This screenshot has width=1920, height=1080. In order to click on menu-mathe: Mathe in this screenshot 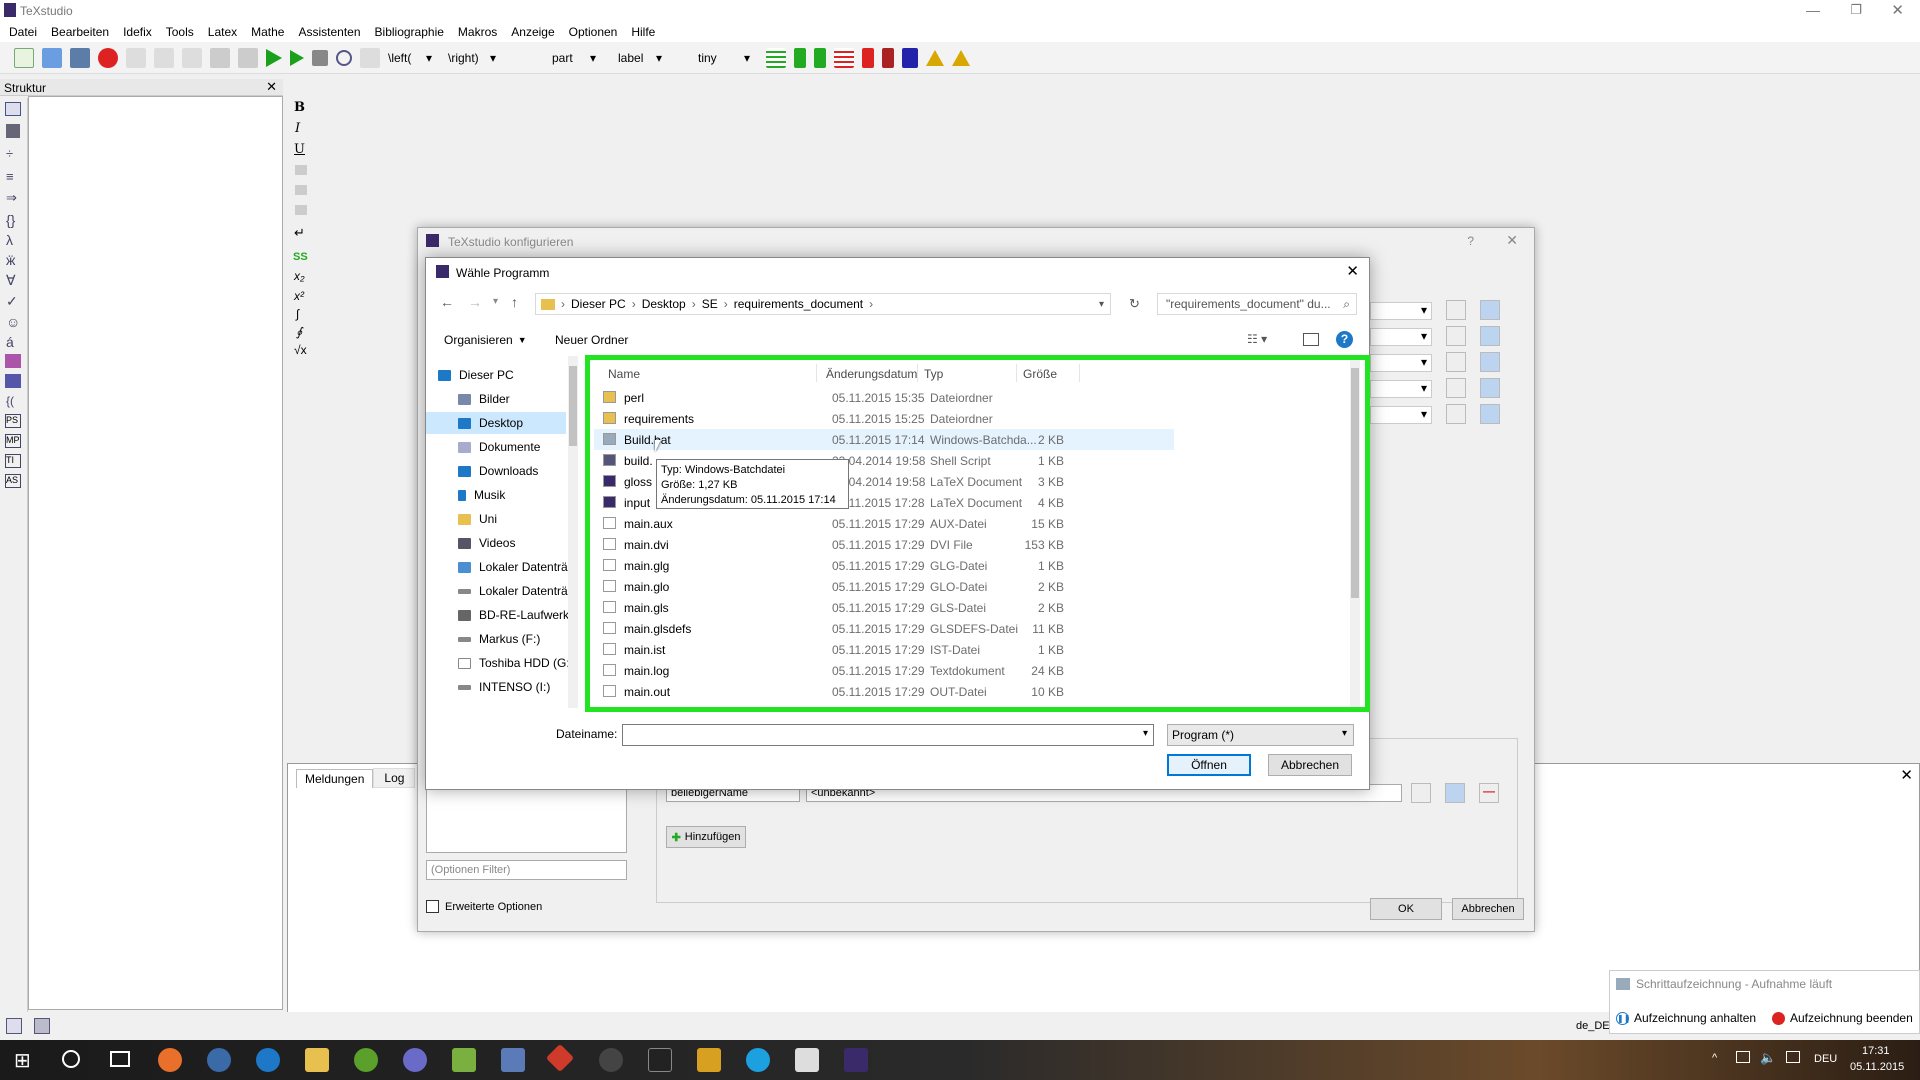, I will do `click(267, 32)`.